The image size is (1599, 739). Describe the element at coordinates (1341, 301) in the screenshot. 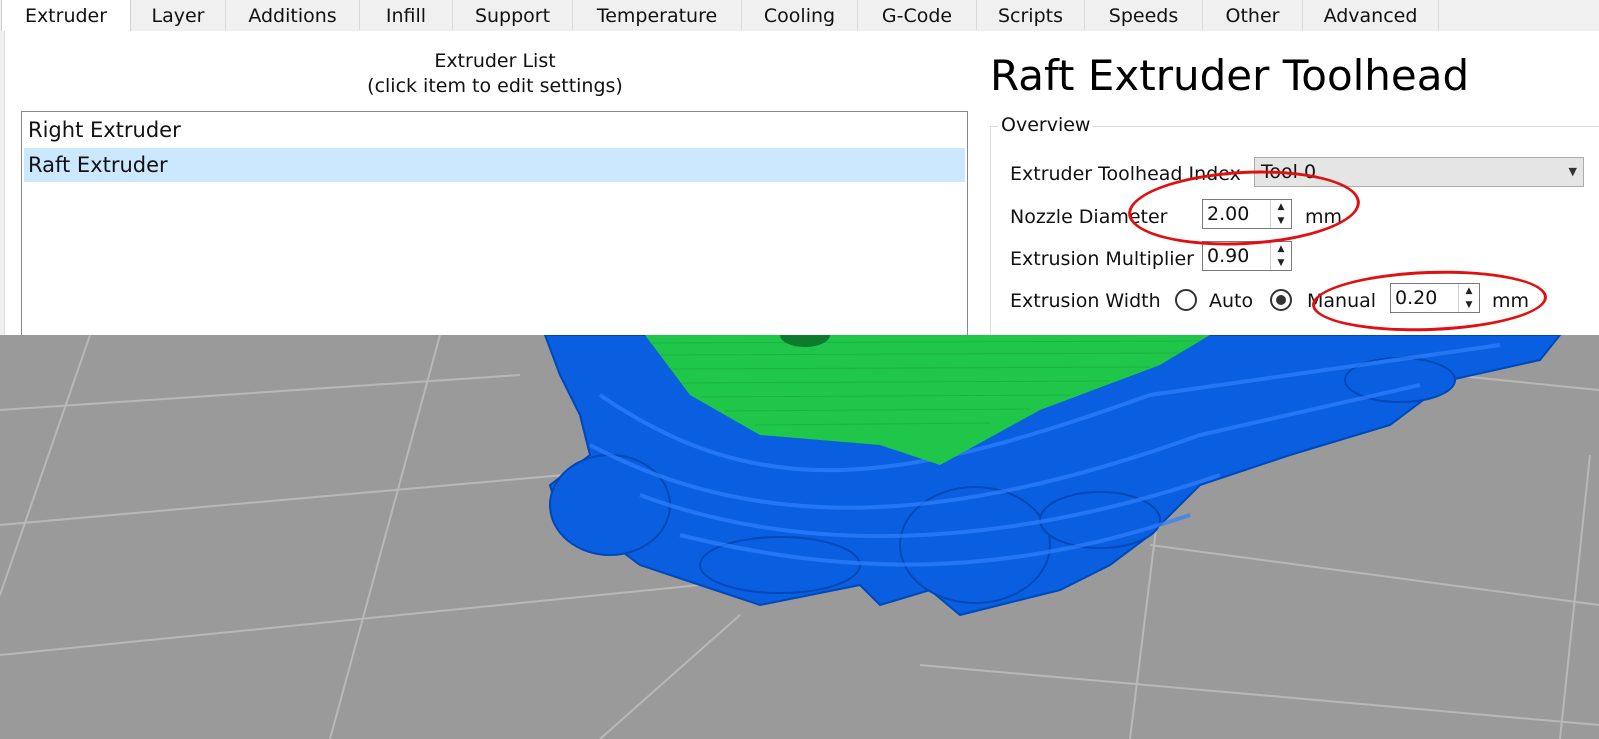

I see `extrusion-width-manual-label: Manual` at that location.